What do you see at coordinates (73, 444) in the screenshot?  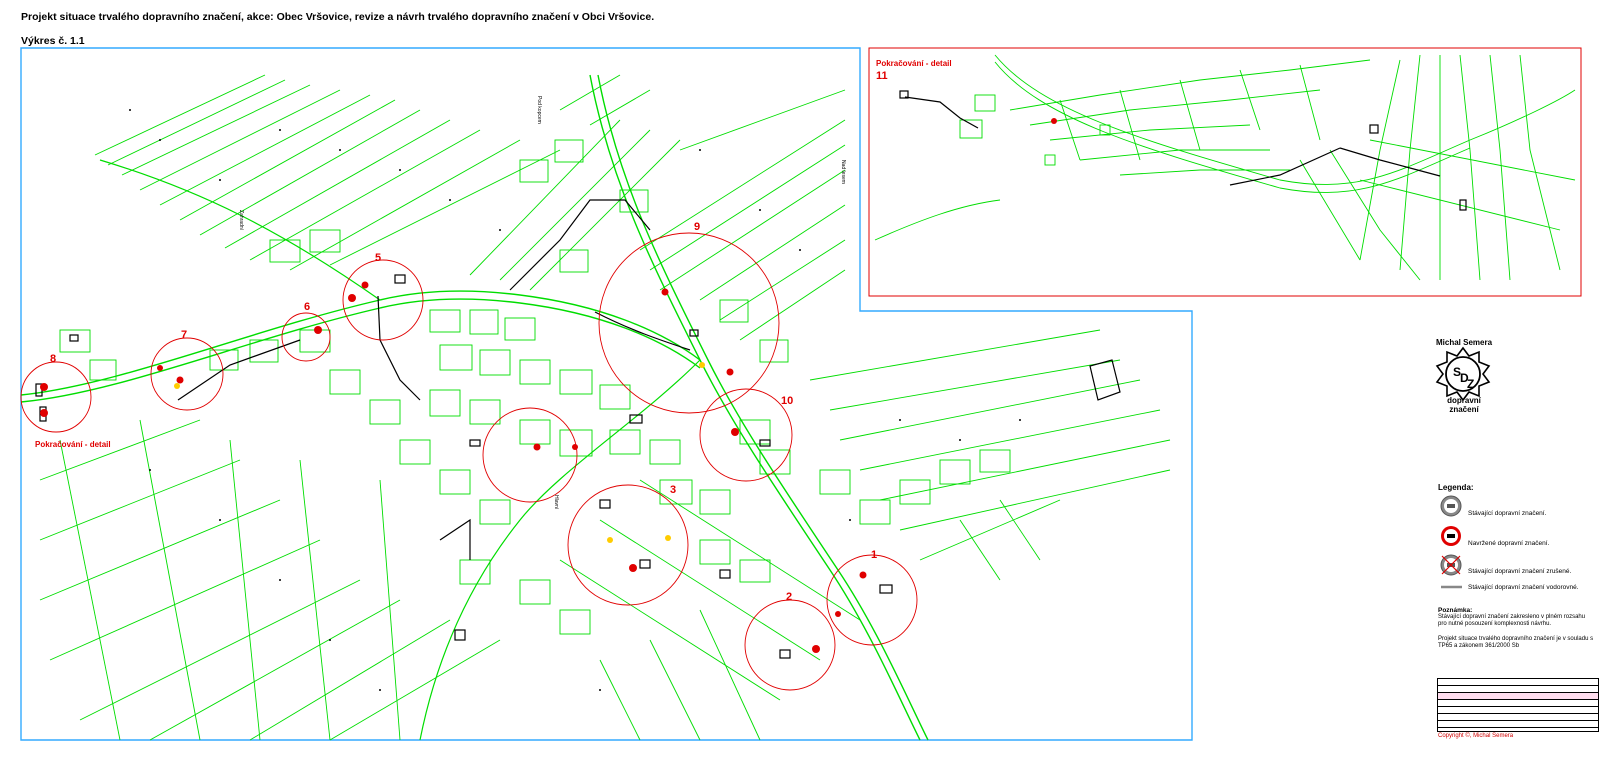 I see `continuation-label-left: Pokračování - detail` at bounding box center [73, 444].